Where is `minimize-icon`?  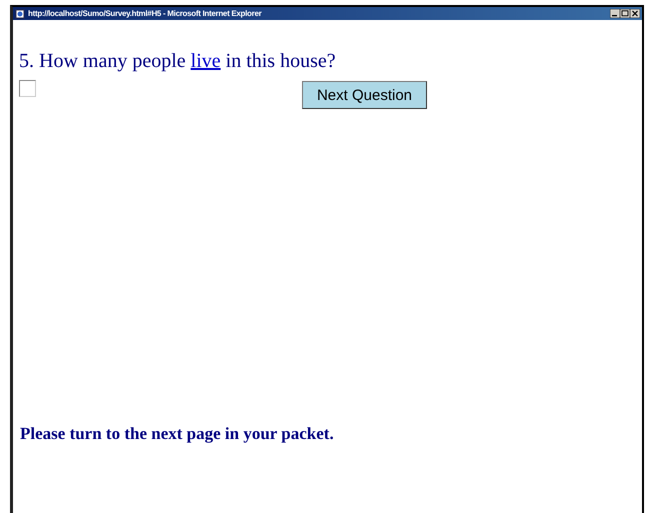
minimize-icon is located at coordinates (615, 13).